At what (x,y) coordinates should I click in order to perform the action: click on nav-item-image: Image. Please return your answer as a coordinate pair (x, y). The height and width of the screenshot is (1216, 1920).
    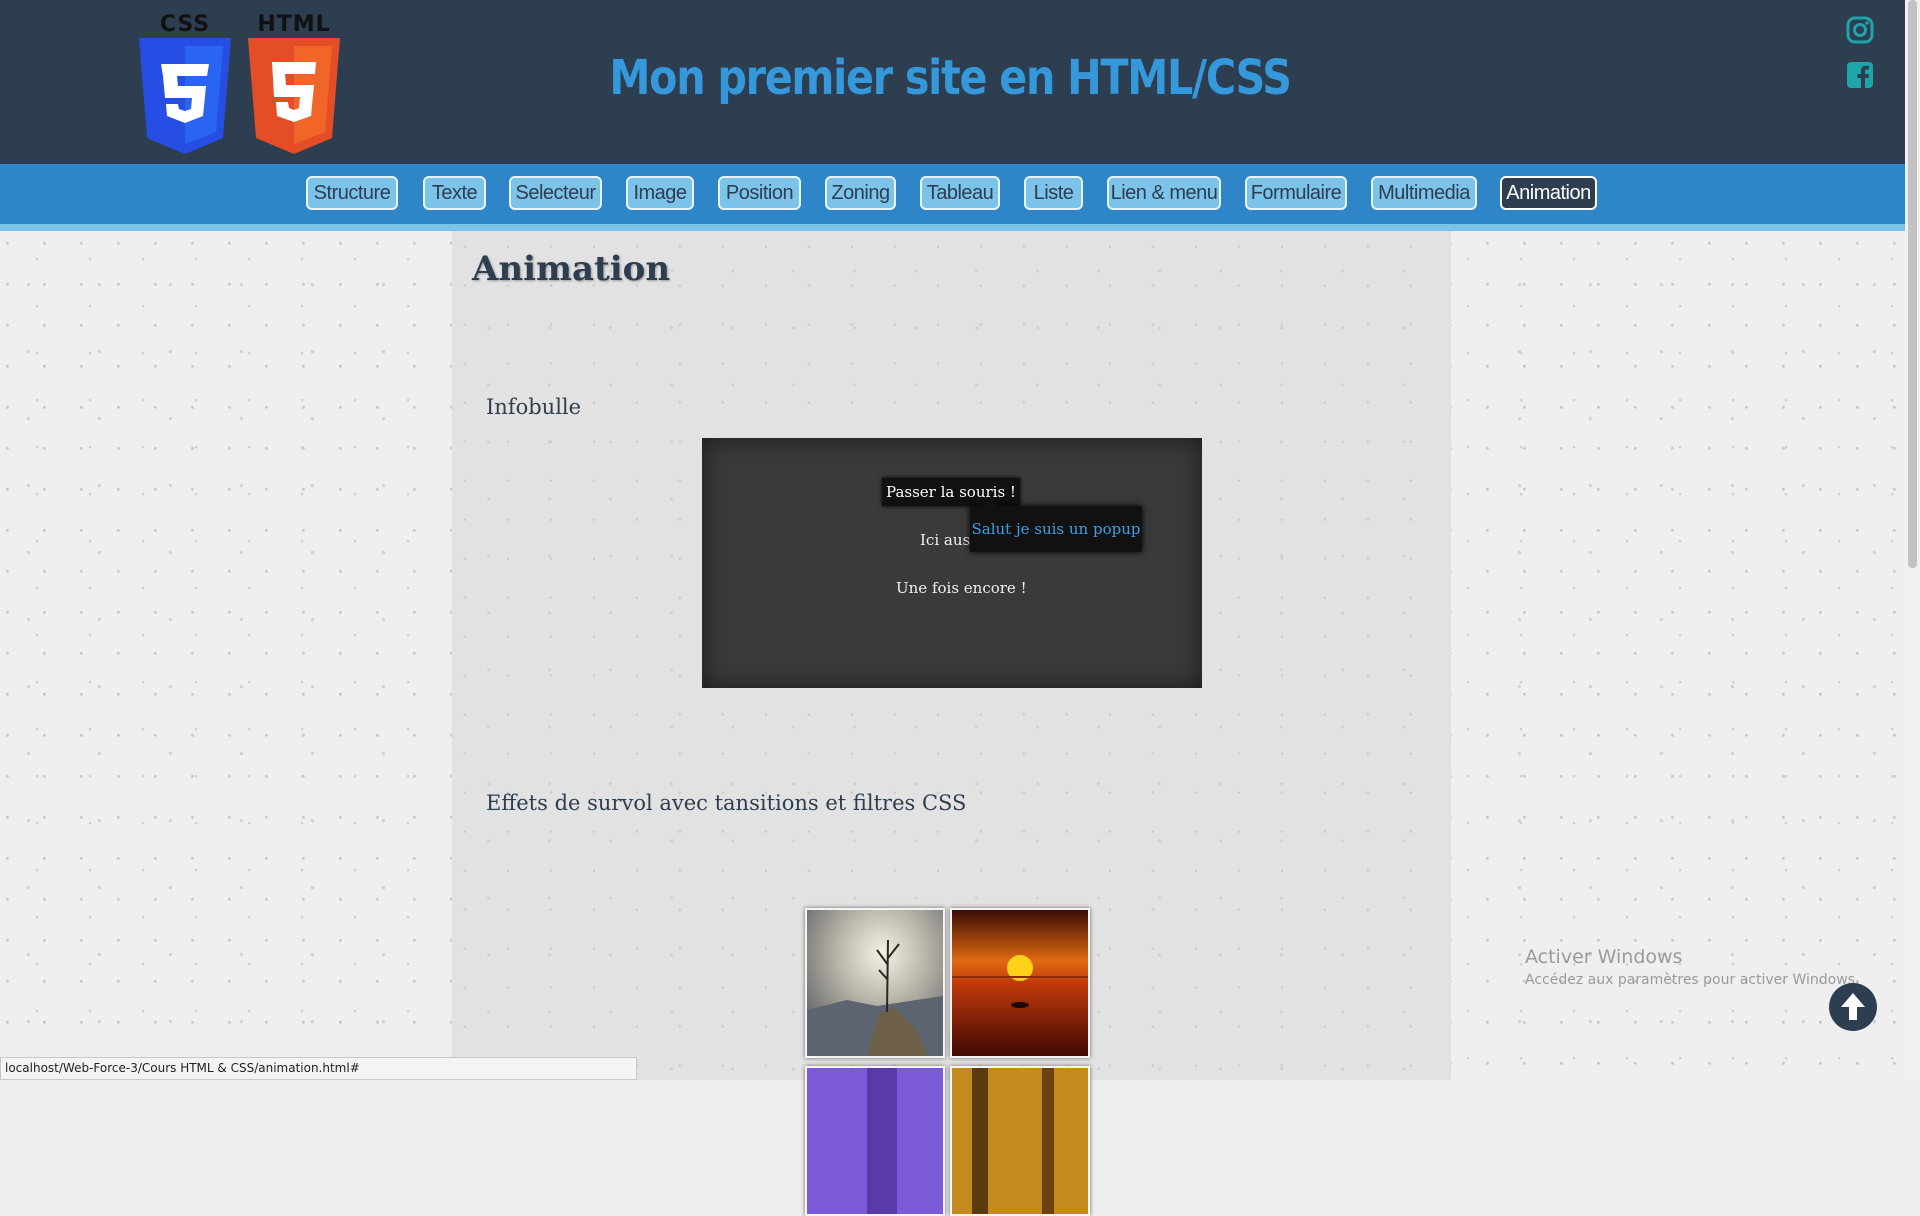
    Looking at the image, I should click on (660, 193).